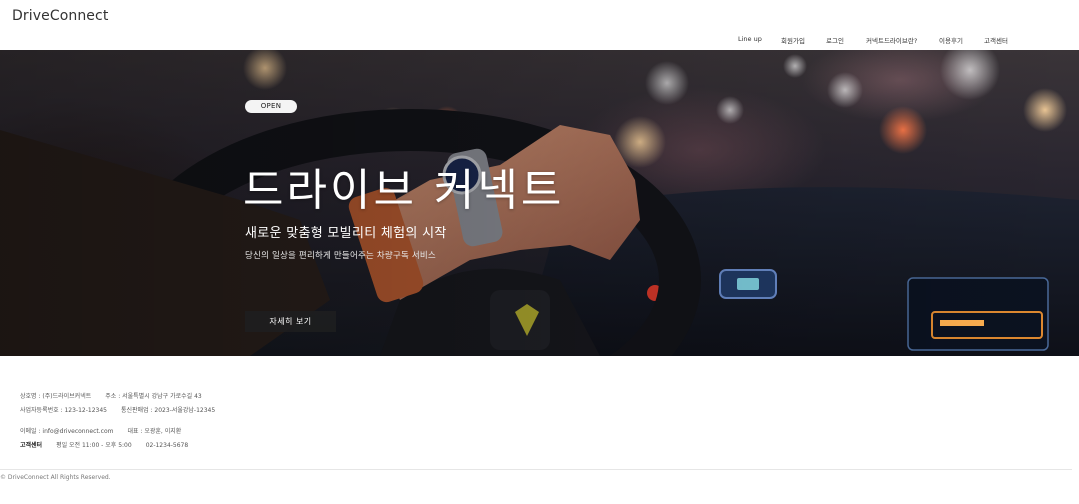 This screenshot has width=1079, height=504. What do you see at coordinates (793, 40) in the screenshot?
I see `nav-item-signup: 회원가입` at bounding box center [793, 40].